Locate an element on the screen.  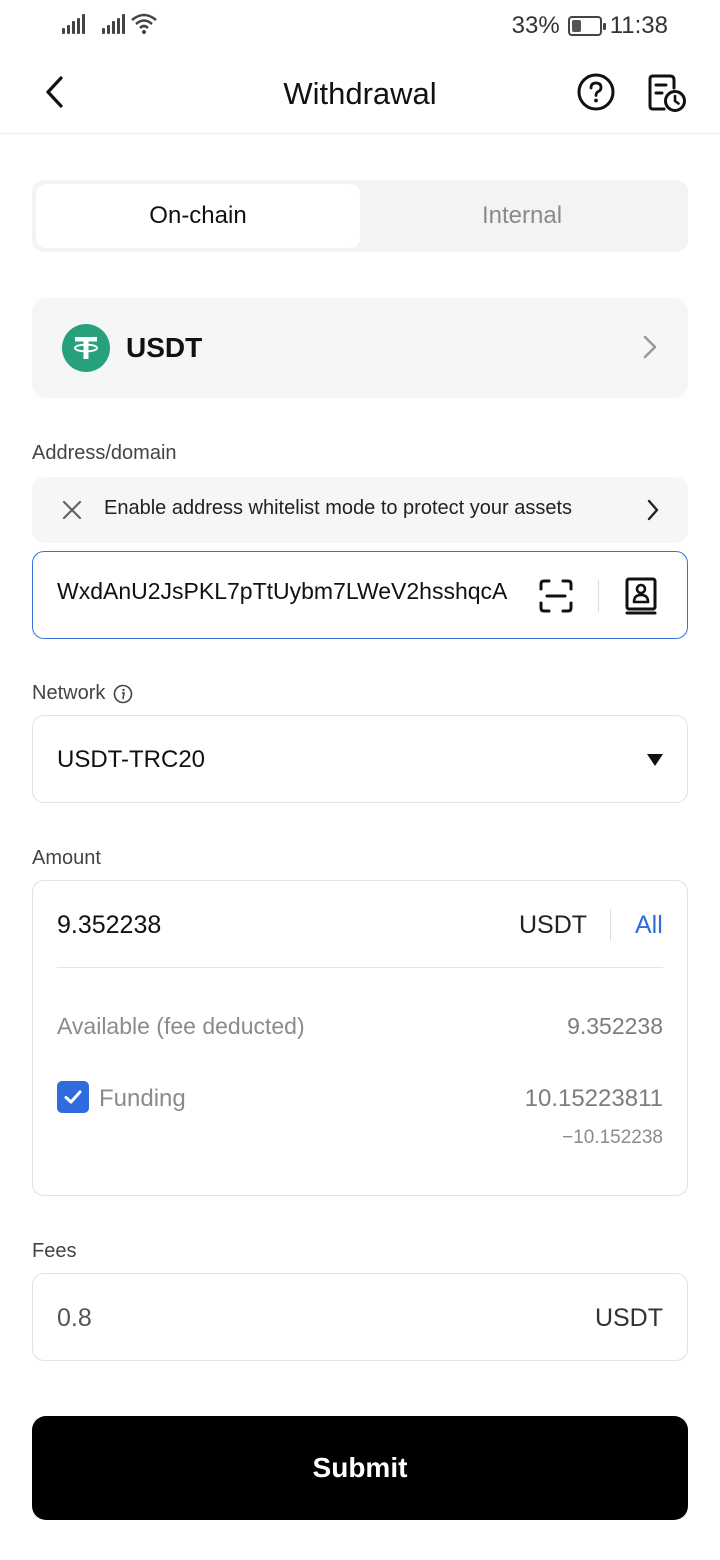
battery-percent: 33% is located at coordinates (535, 25).